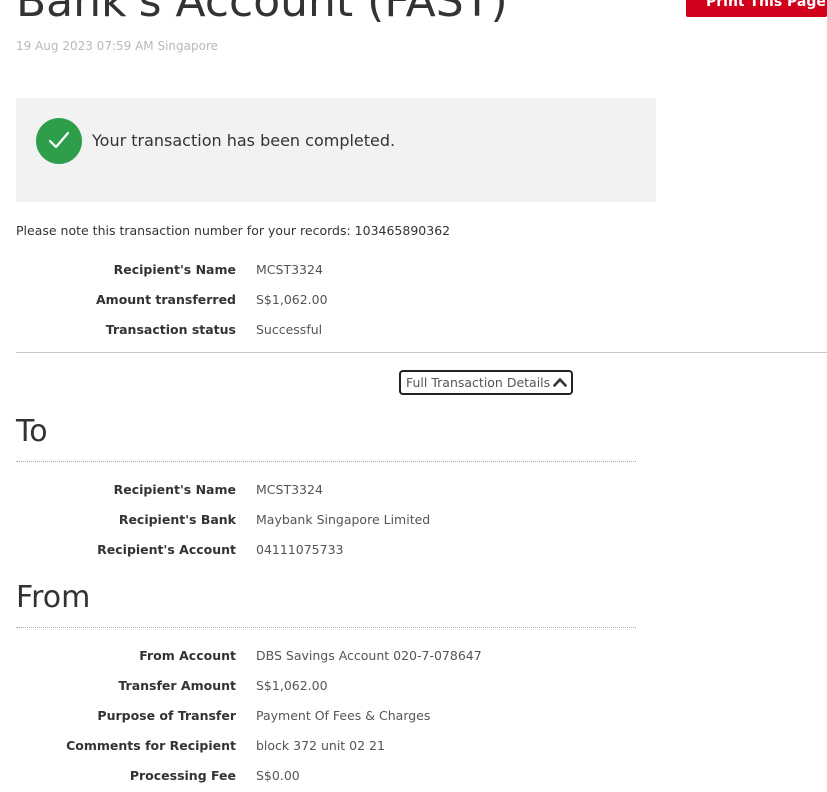  What do you see at coordinates (53, 597) in the screenshot?
I see `from-section-heading: From` at bounding box center [53, 597].